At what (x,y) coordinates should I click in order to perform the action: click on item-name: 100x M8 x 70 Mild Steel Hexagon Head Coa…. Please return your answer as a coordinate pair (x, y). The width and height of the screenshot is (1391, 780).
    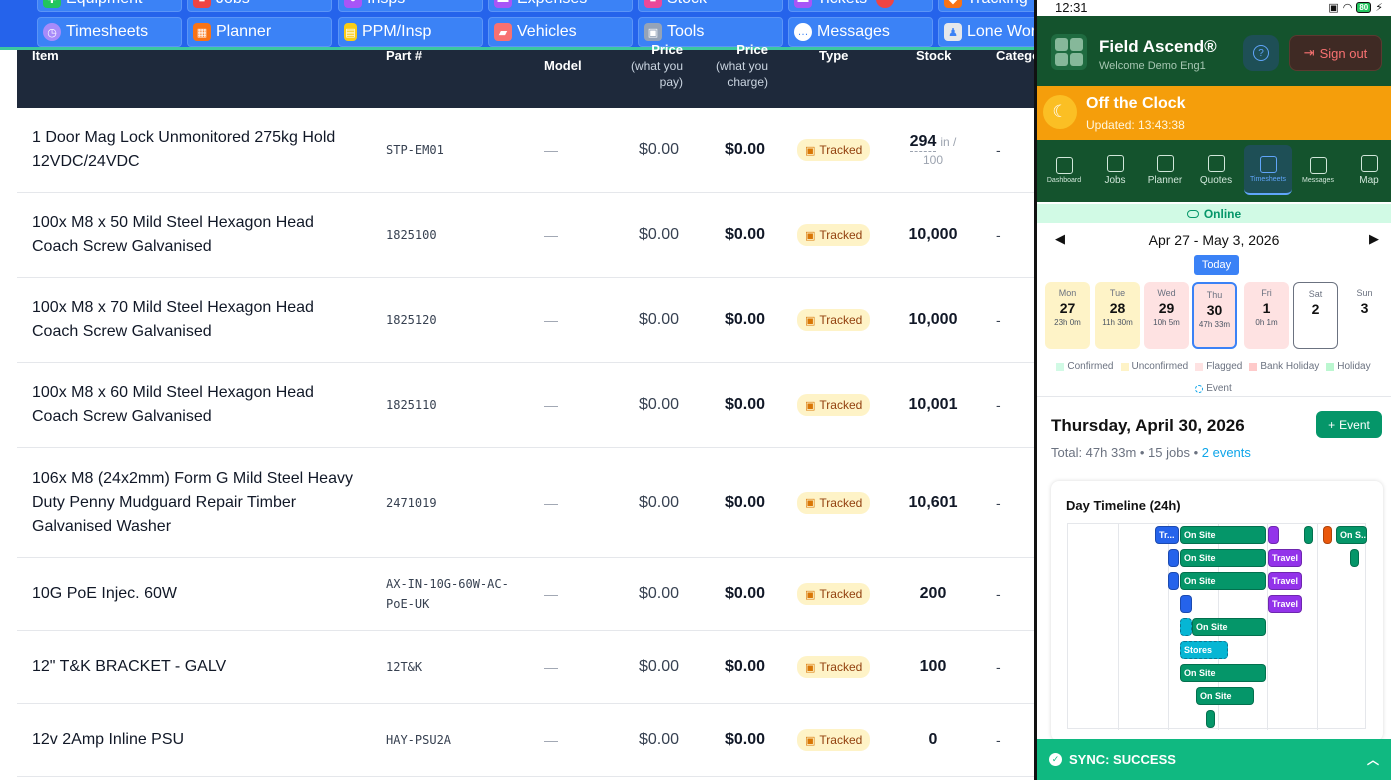
    Looking at the image, I should click on (197, 320).